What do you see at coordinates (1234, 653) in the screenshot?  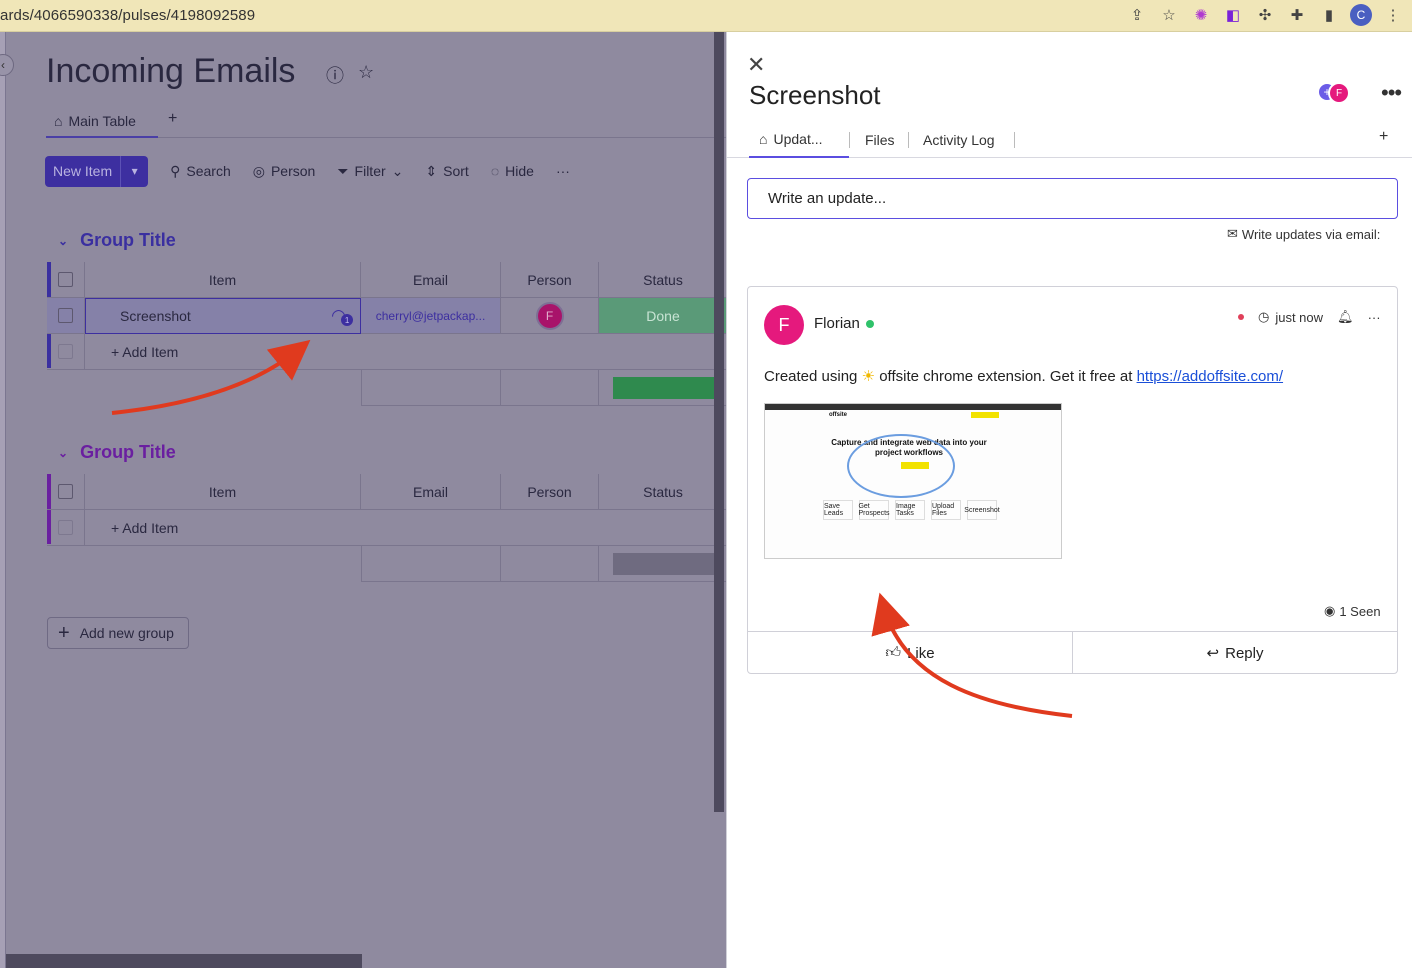 I see `reply-button: ↩ Reply` at bounding box center [1234, 653].